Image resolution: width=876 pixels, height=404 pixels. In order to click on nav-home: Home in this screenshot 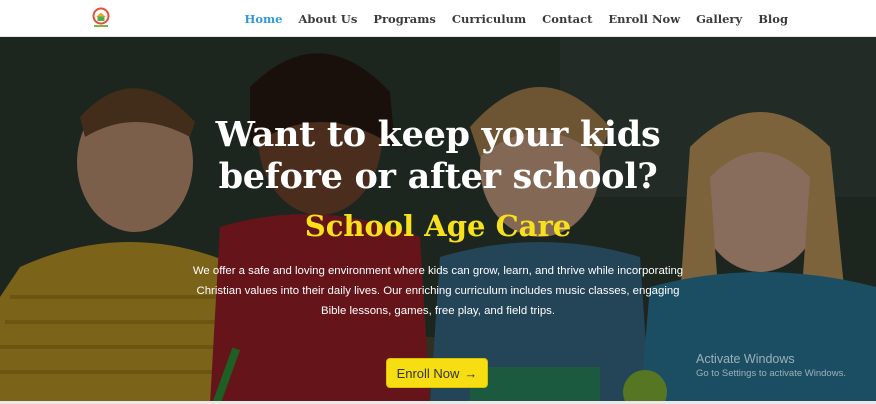, I will do `click(263, 19)`.